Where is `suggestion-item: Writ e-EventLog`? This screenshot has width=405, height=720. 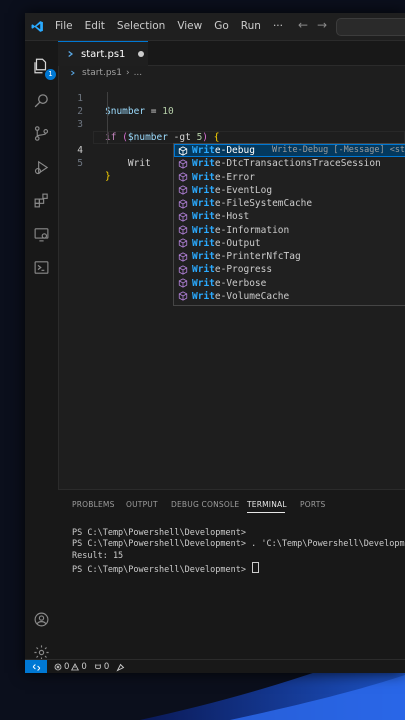 suggestion-item: Writ e-EventLog is located at coordinates (289, 190).